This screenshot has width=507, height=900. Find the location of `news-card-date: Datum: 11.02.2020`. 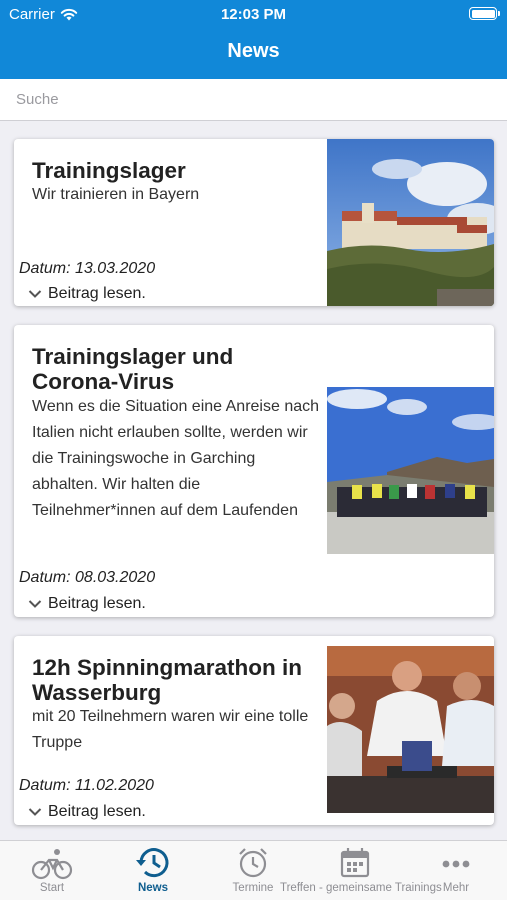

news-card-date: Datum: 11.02.2020 is located at coordinates (86, 785).